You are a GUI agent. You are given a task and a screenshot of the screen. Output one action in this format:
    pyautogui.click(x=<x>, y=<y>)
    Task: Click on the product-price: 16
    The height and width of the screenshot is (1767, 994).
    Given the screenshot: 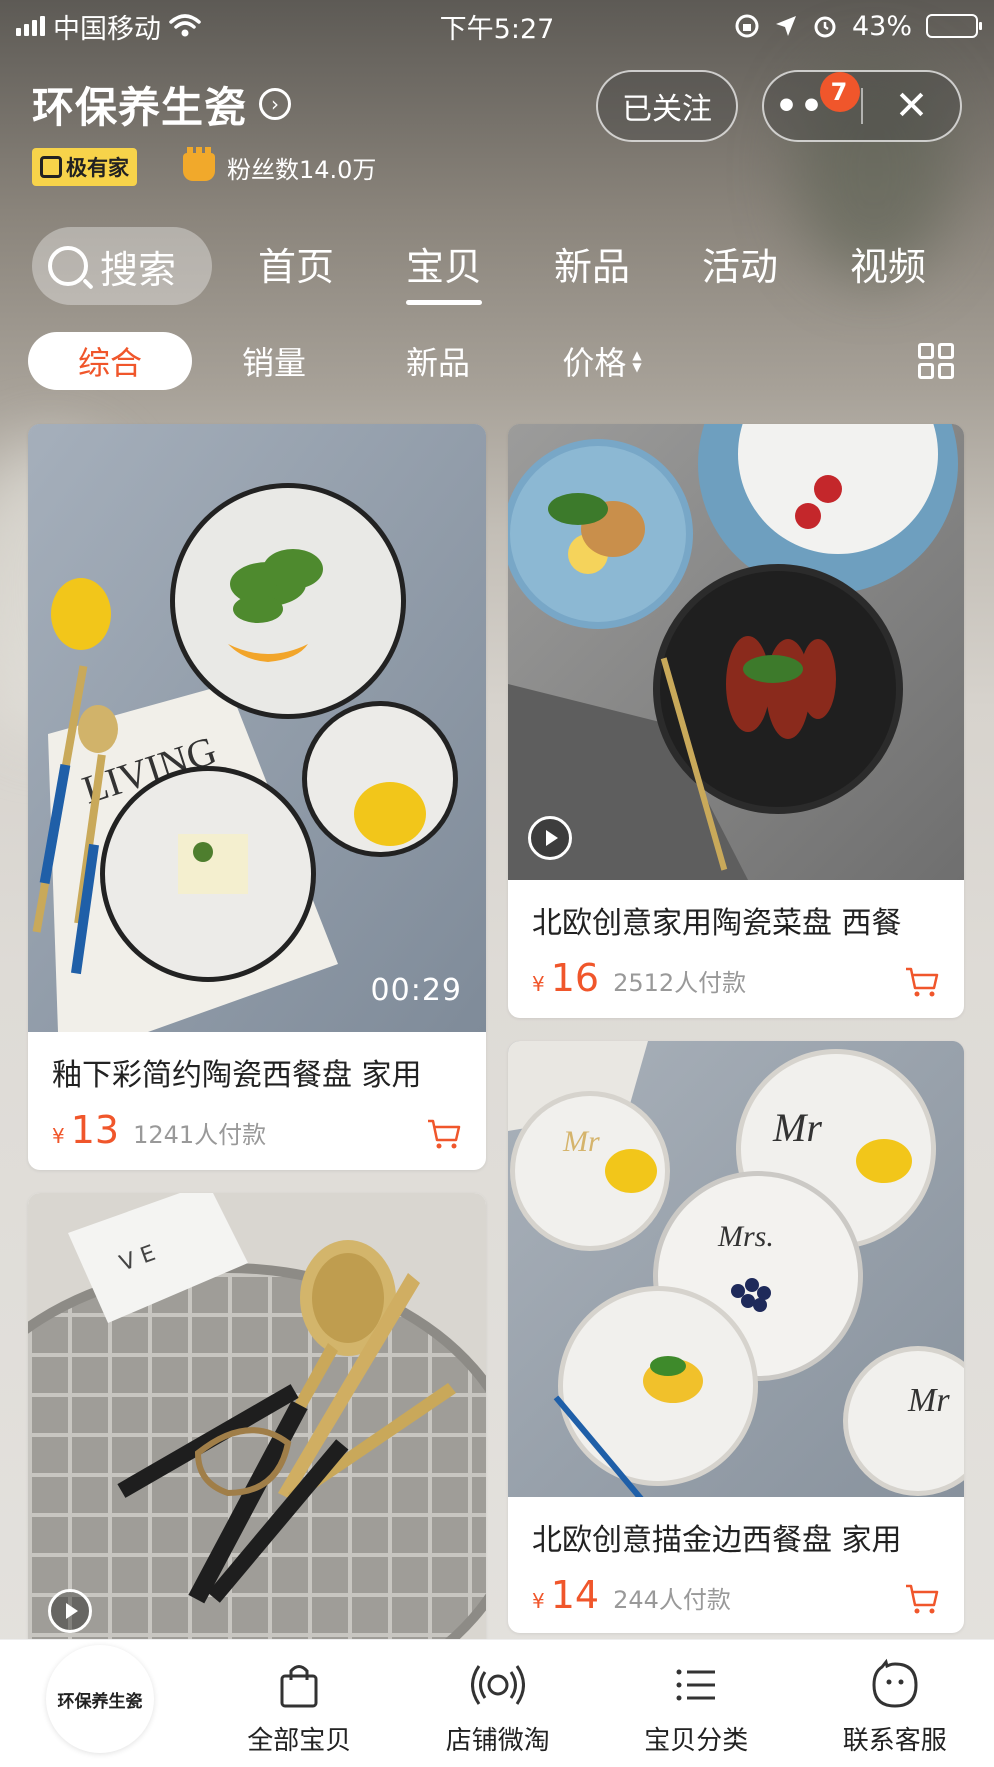 What is the action you would take?
    pyautogui.click(x=575, y=978)
    